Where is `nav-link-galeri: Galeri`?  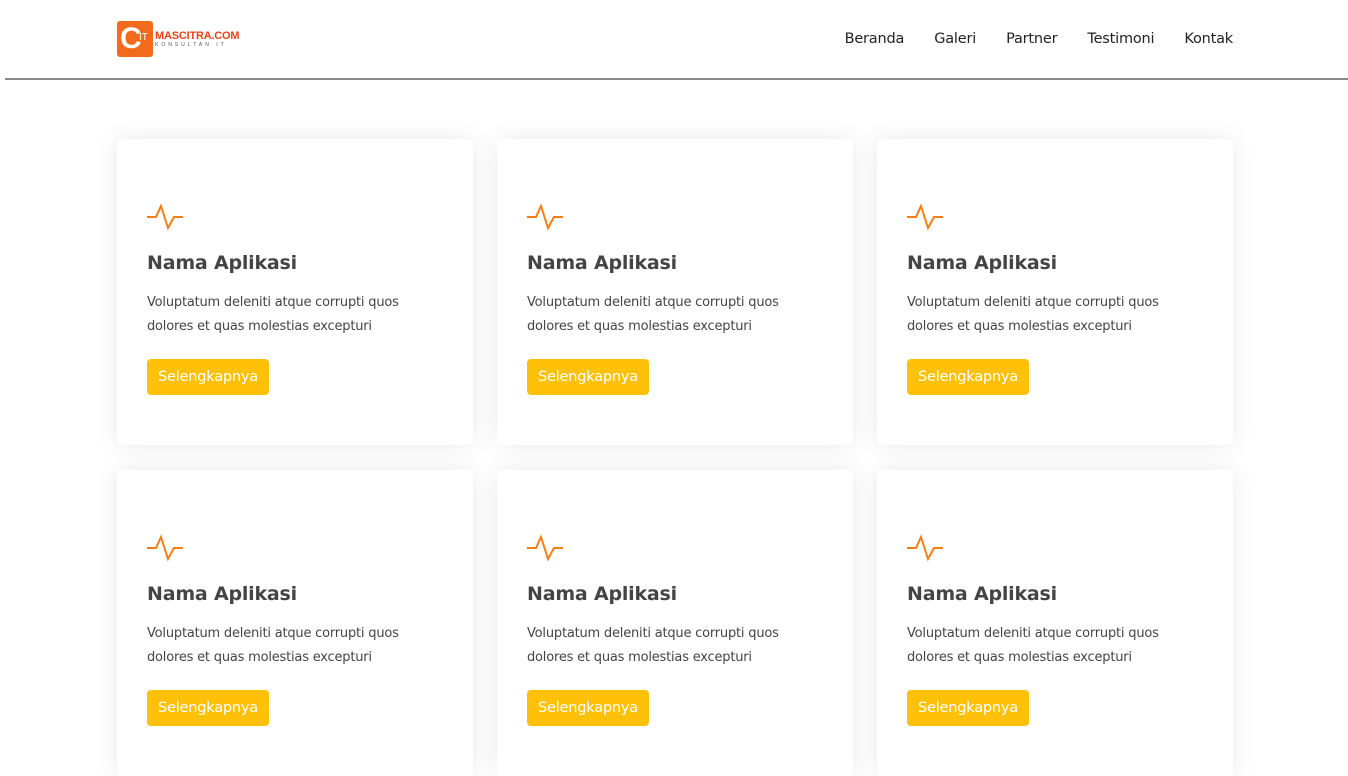 nav-link-galeri: Galeri is located at coordinates (955, 39).